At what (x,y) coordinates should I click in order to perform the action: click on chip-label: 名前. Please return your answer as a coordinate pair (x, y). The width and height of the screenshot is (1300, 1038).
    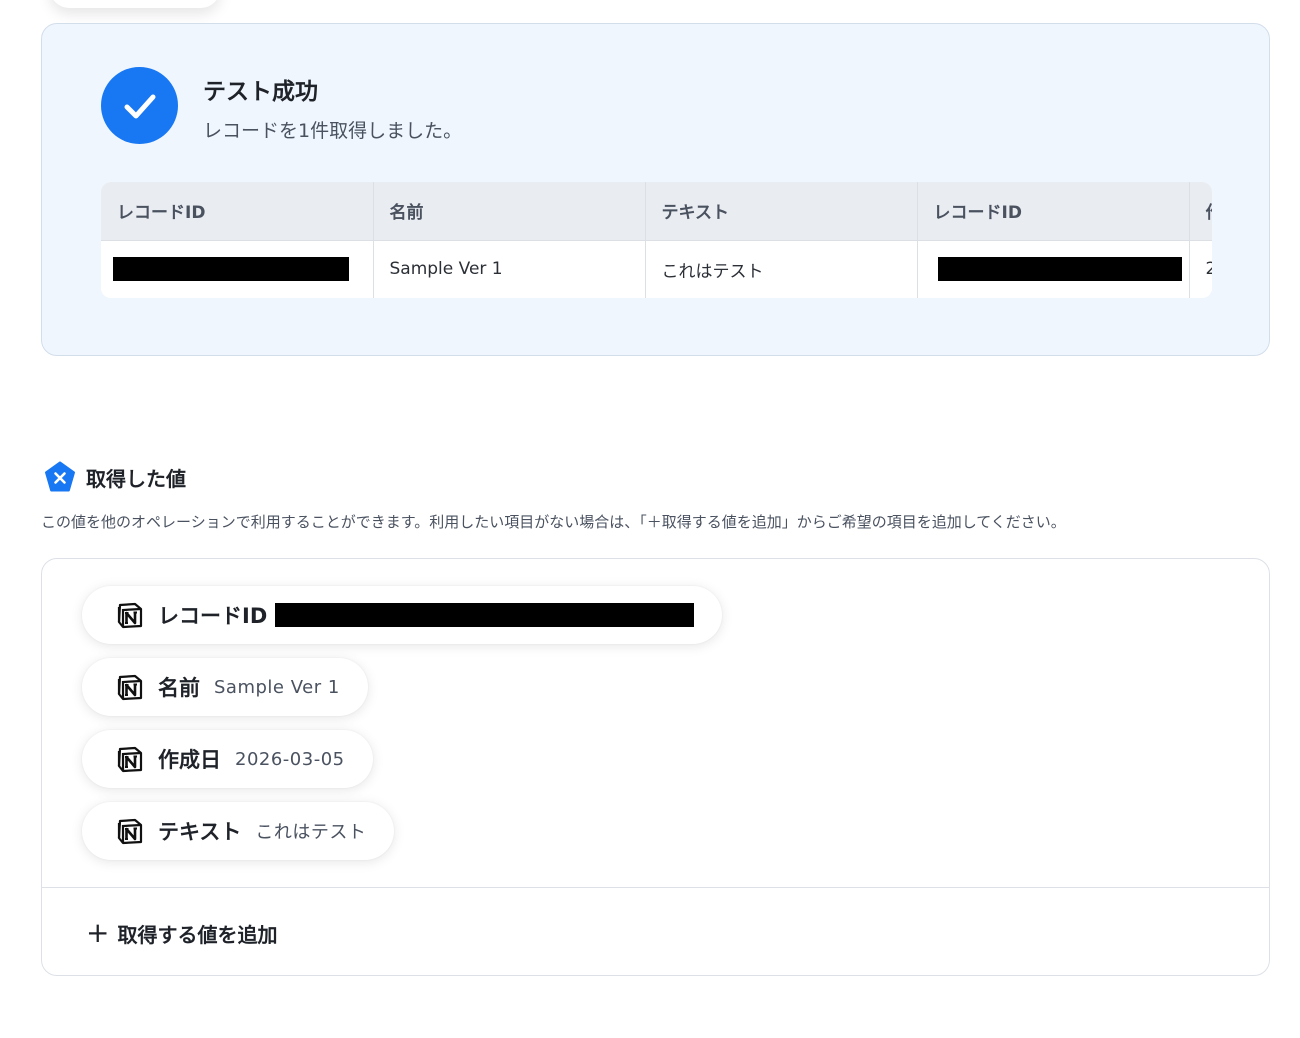
    Looking at the image, I should click on (179, 688).